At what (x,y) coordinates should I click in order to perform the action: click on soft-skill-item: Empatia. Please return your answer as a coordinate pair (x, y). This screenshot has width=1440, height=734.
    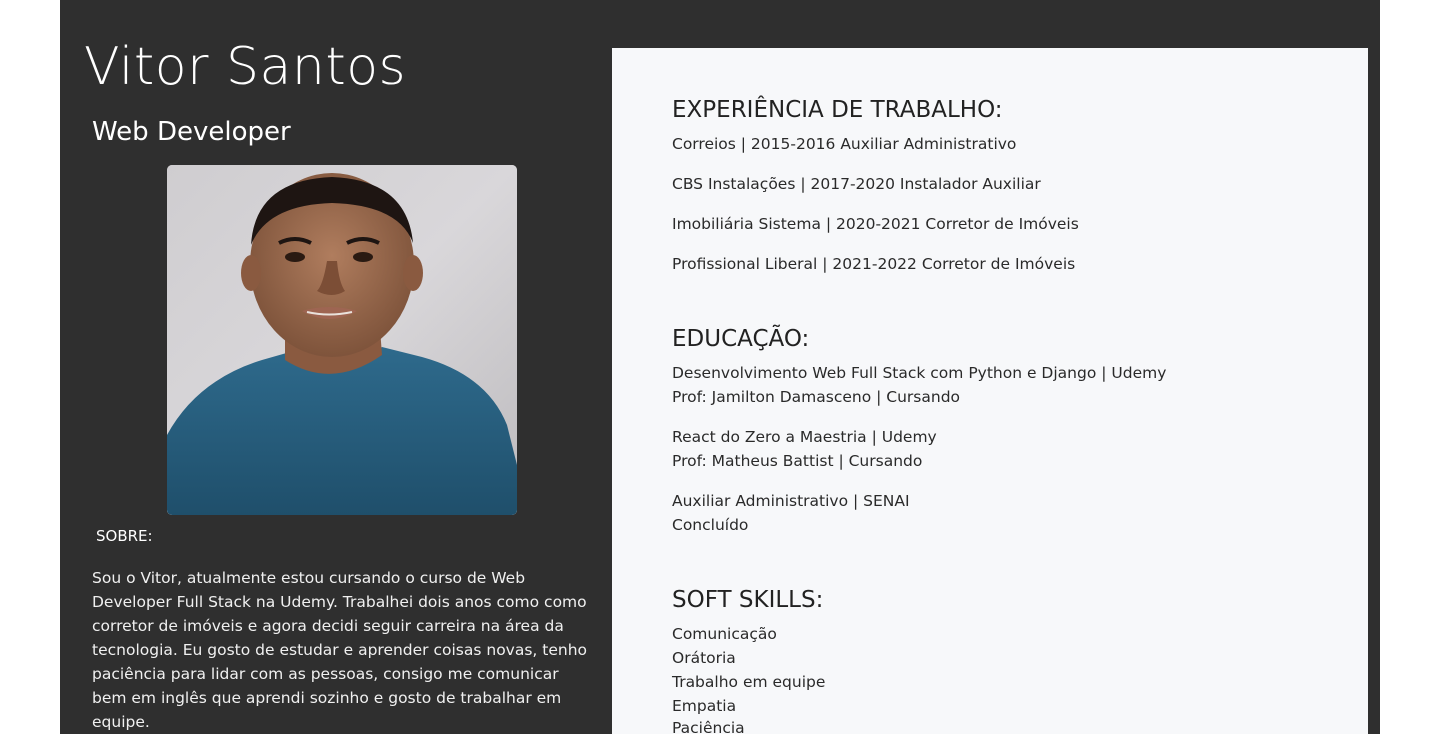
    Looking at the image, I should click on (704, 706).